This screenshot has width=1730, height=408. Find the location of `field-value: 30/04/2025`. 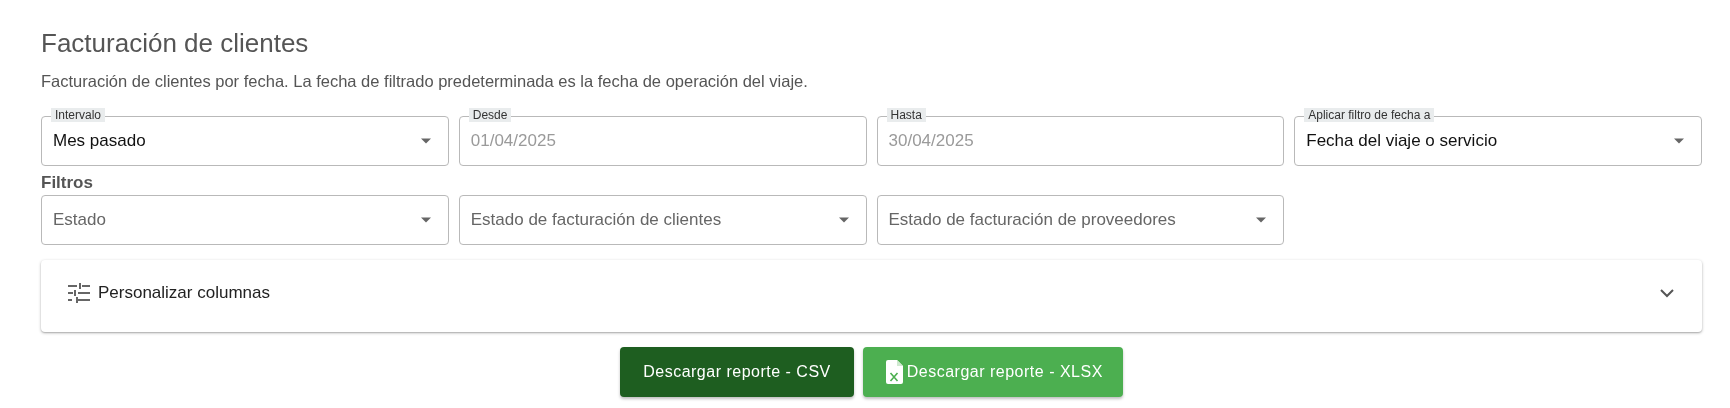

field-value: 30/04/2025 is located at coordinates (931, 141).